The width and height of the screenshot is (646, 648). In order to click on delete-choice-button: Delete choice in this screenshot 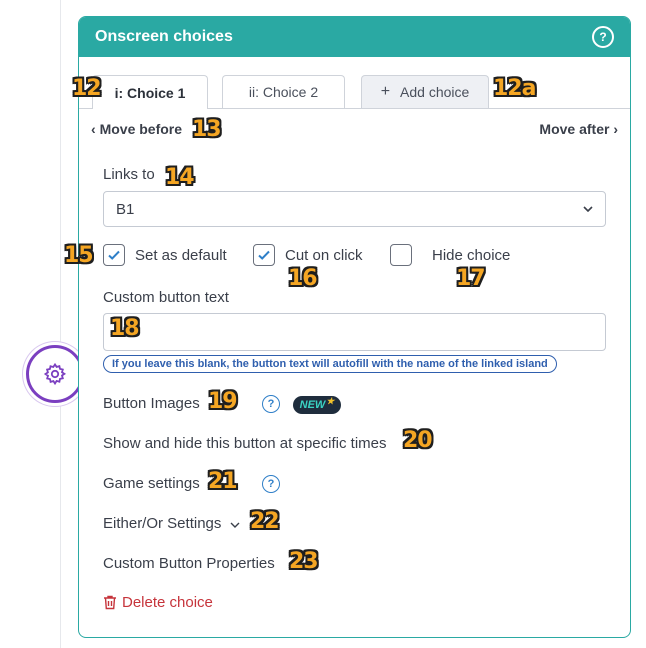, I will do `click(158, 602)`.